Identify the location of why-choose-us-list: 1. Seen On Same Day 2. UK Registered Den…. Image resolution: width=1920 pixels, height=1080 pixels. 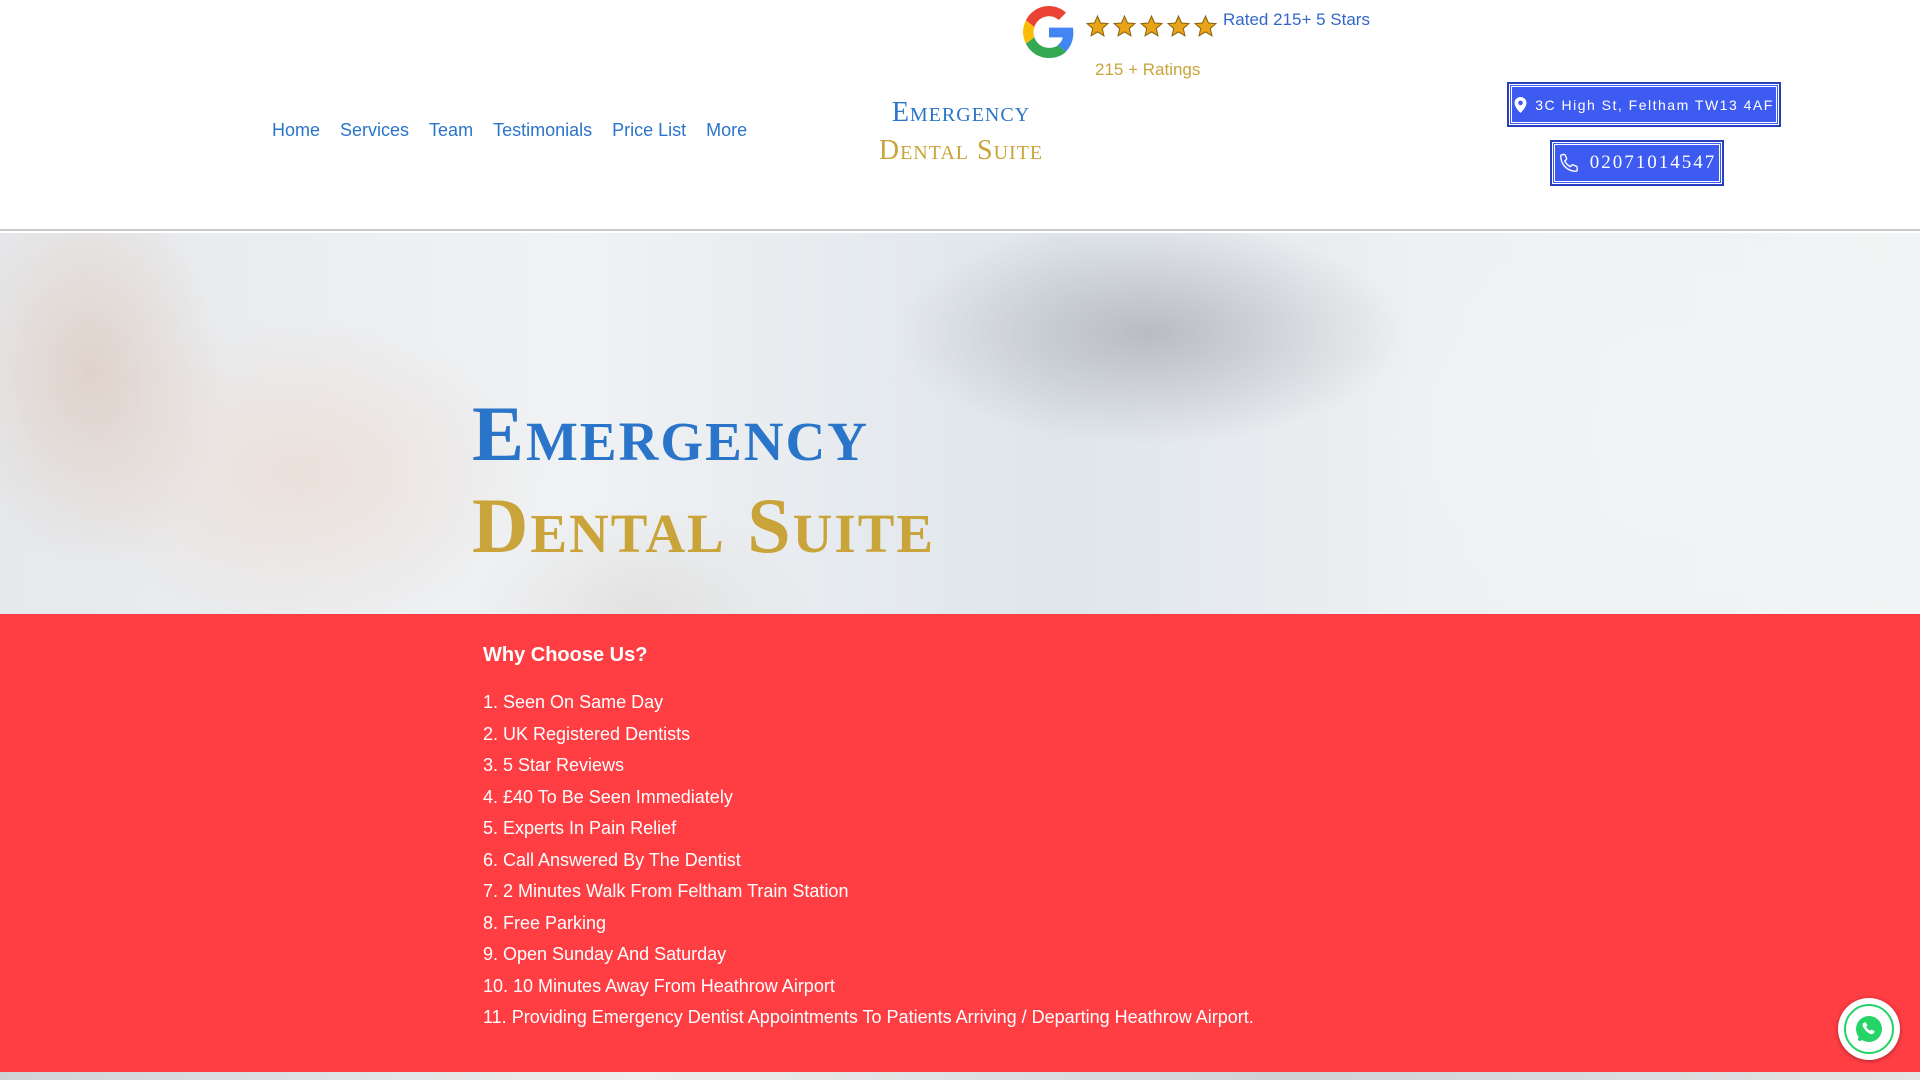
(883, 860).